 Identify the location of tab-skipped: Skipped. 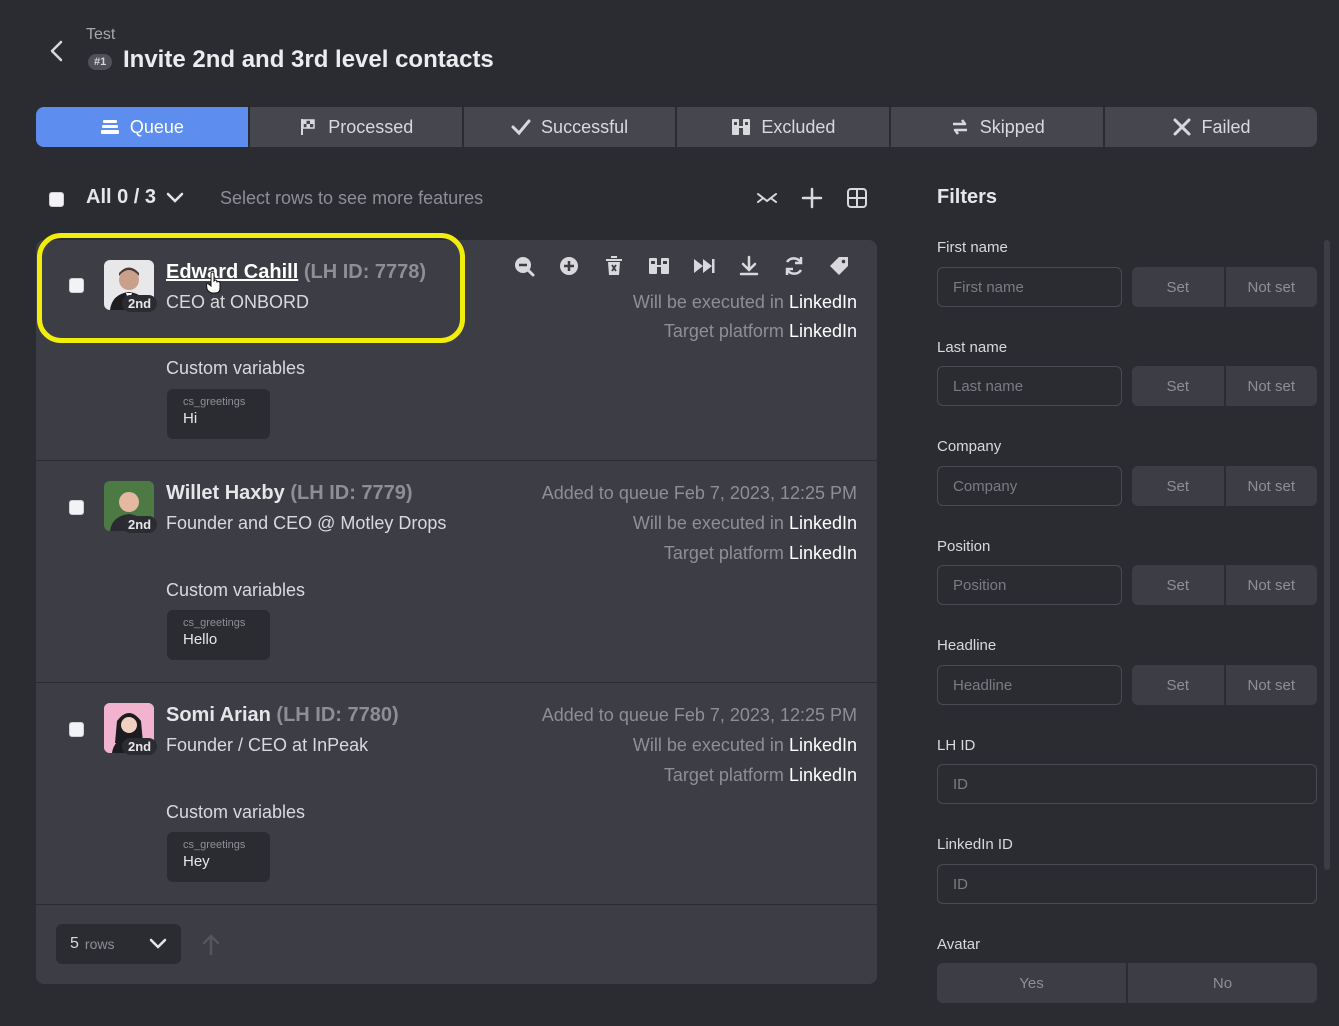
(996, 127).